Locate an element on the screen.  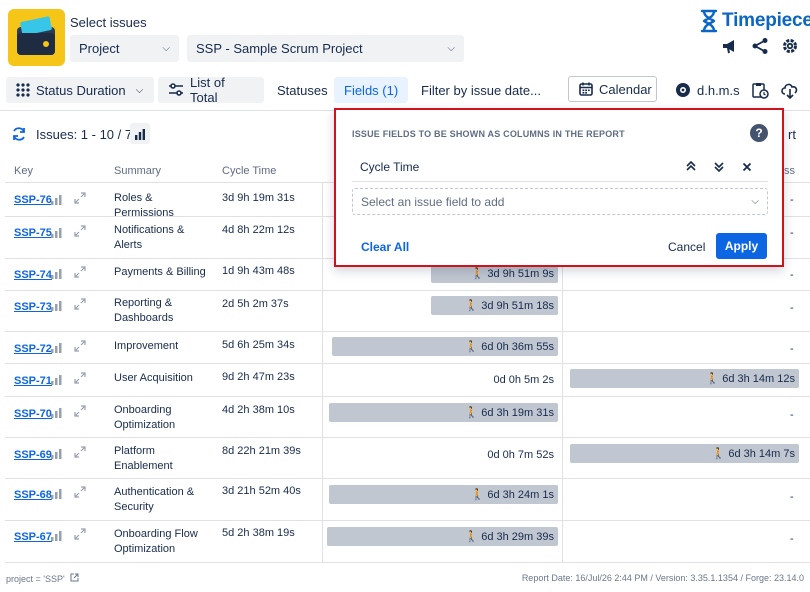
col-header-summary: Summary is located at coordinates (137, 171).